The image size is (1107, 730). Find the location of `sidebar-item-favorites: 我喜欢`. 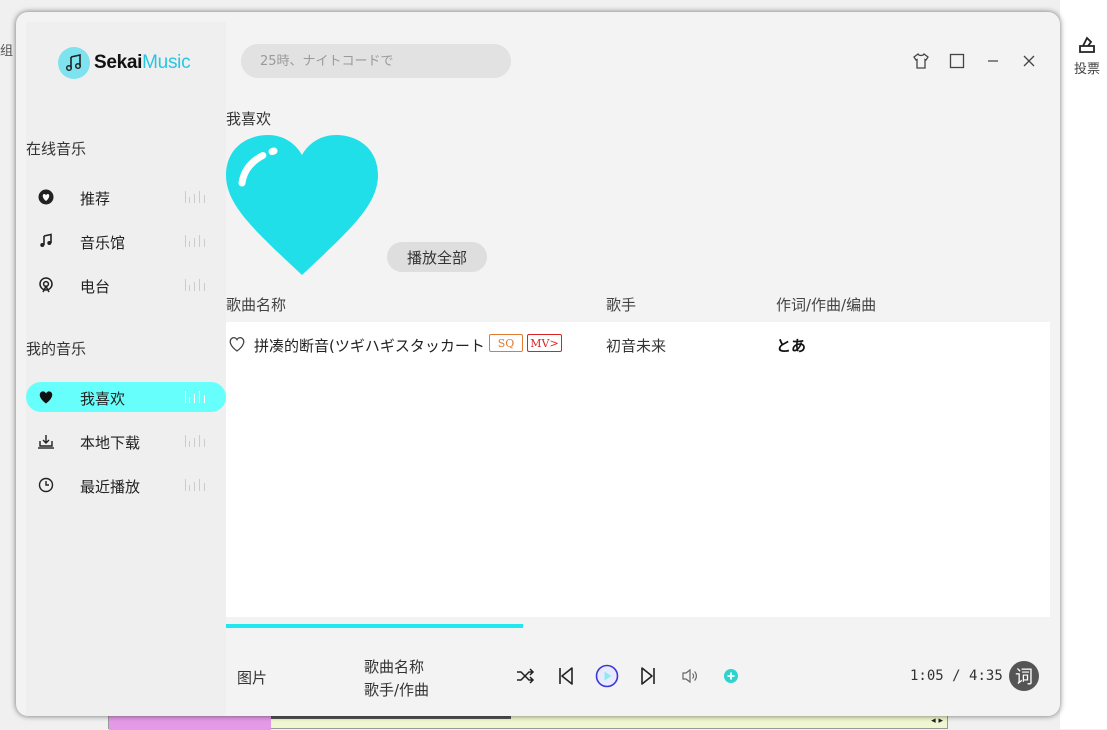

sidebar-item-favorites: 我喜欢 is located at coordinates (126, 397).